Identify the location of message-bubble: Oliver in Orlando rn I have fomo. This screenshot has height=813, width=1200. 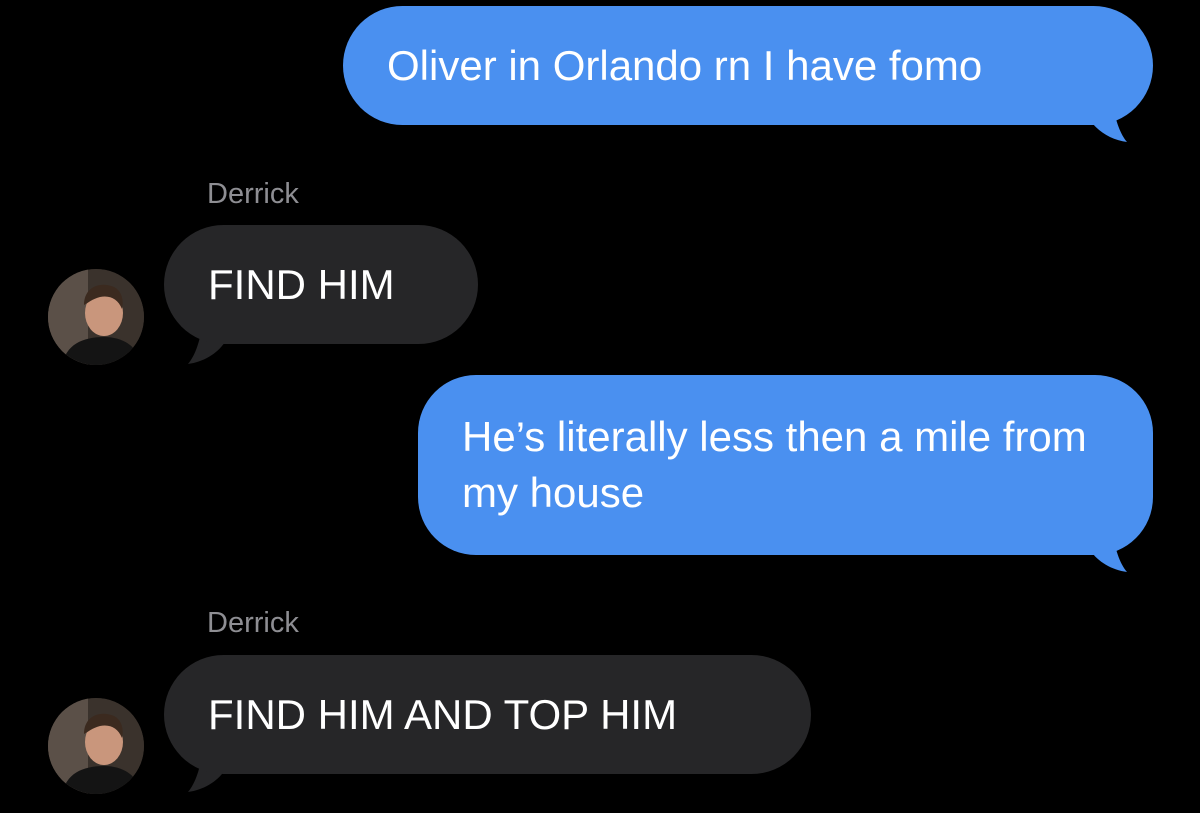
(748, 65).